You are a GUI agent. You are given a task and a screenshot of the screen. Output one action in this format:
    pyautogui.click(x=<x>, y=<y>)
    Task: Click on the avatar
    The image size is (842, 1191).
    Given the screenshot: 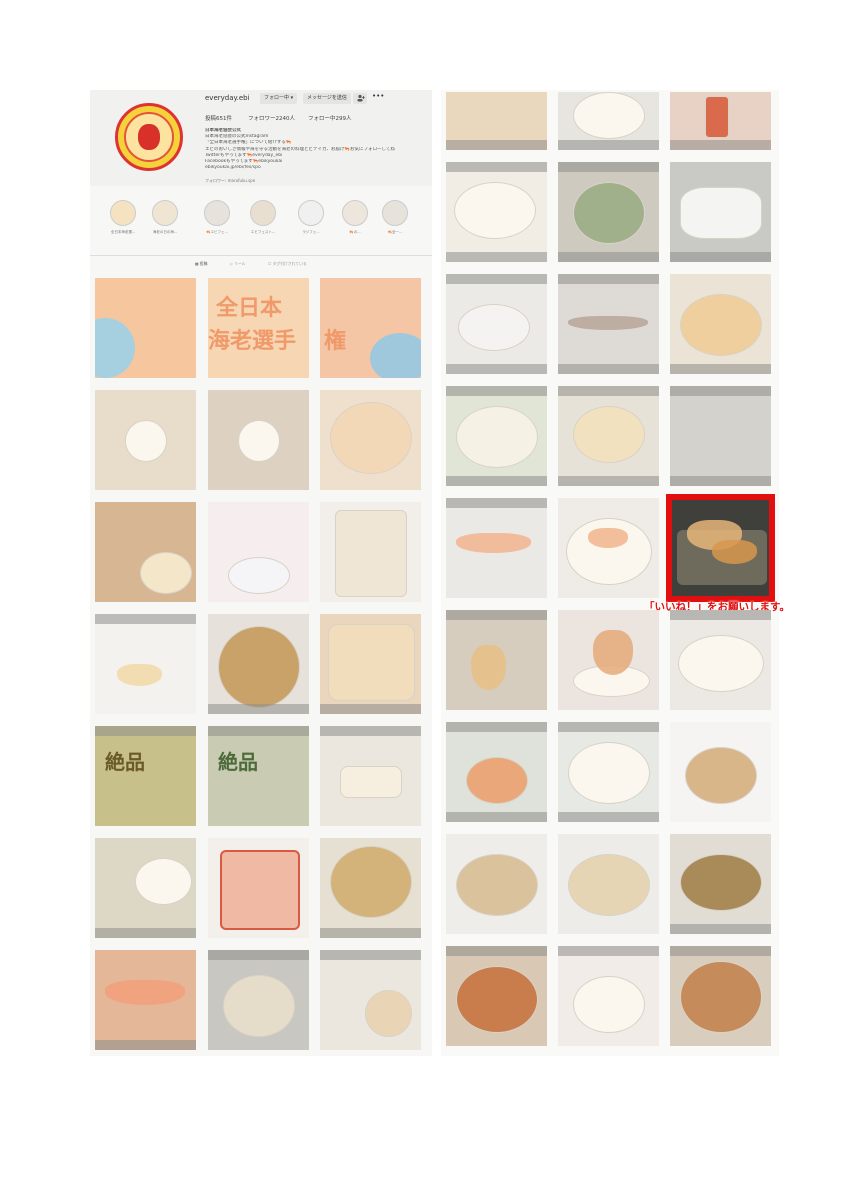 What is the action you would take?
    pyautogui.click(x=149, y=137)
    